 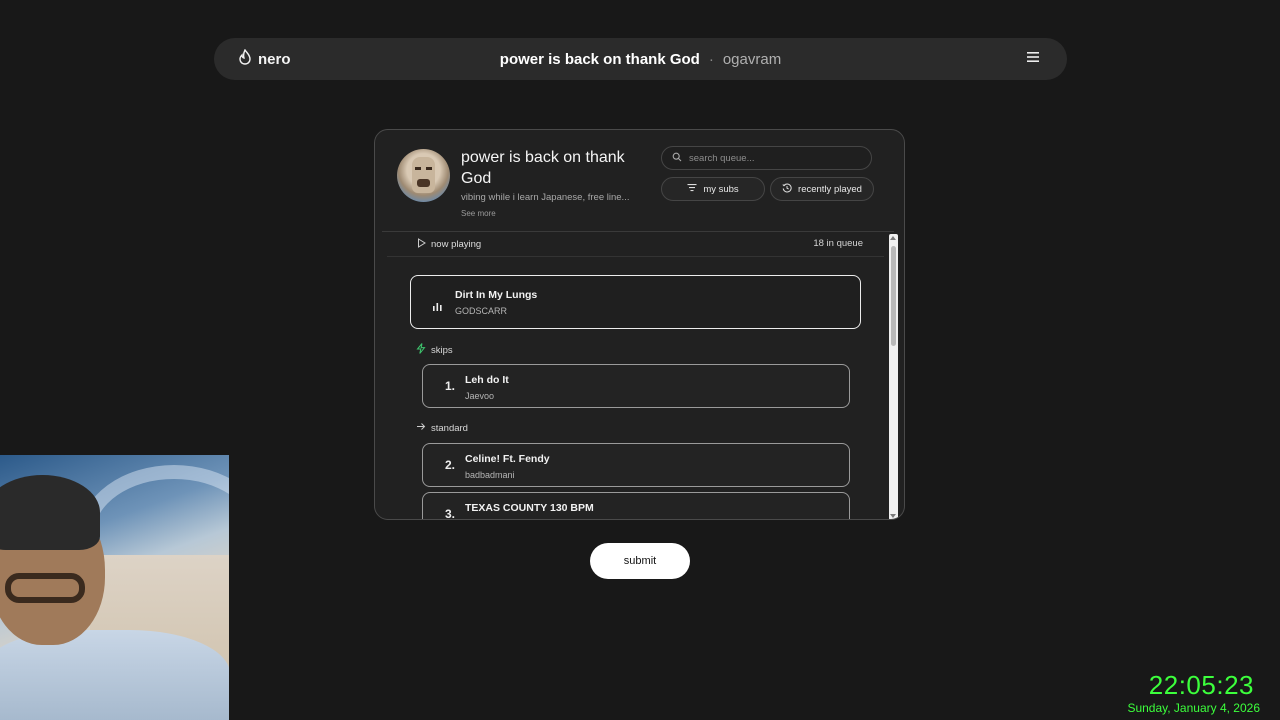 I want to click on now-playing-divider, so click(x=635, y=256).